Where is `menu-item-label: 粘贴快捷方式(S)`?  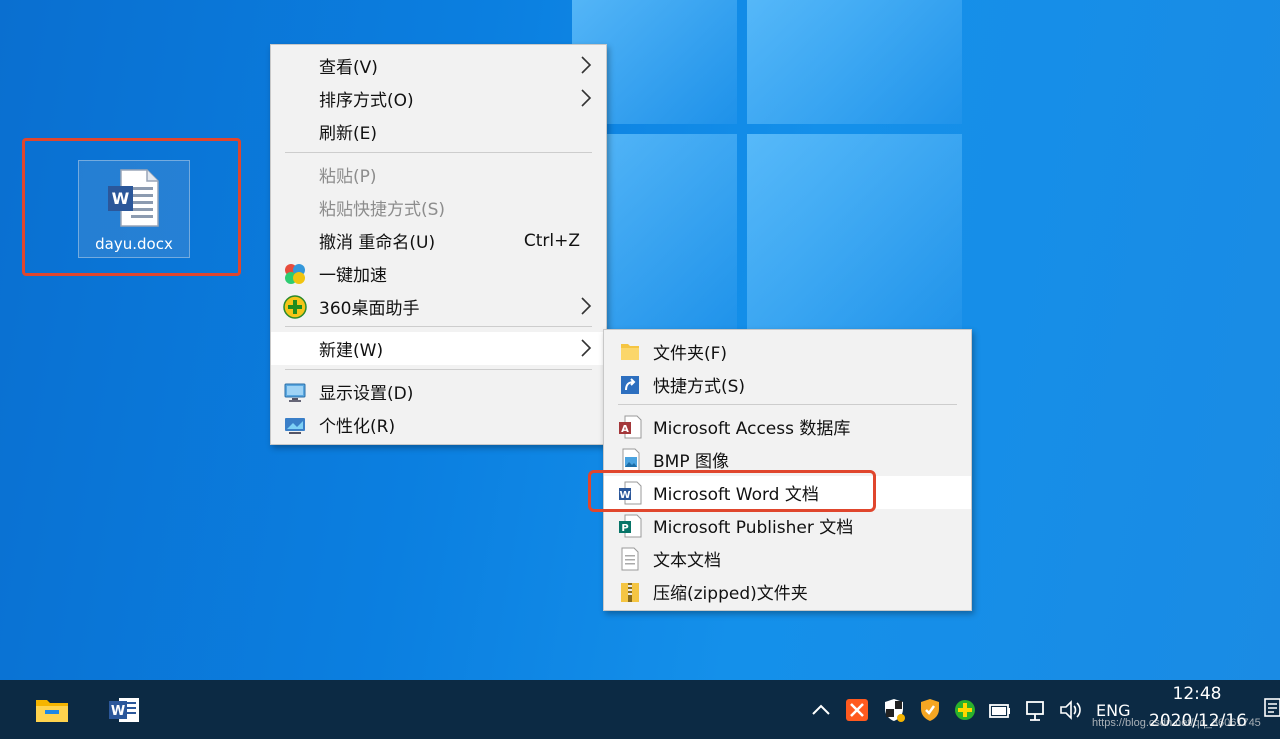 menu-item-label: 粘贴快捷方式(S) is located at coordinates (382, 210).